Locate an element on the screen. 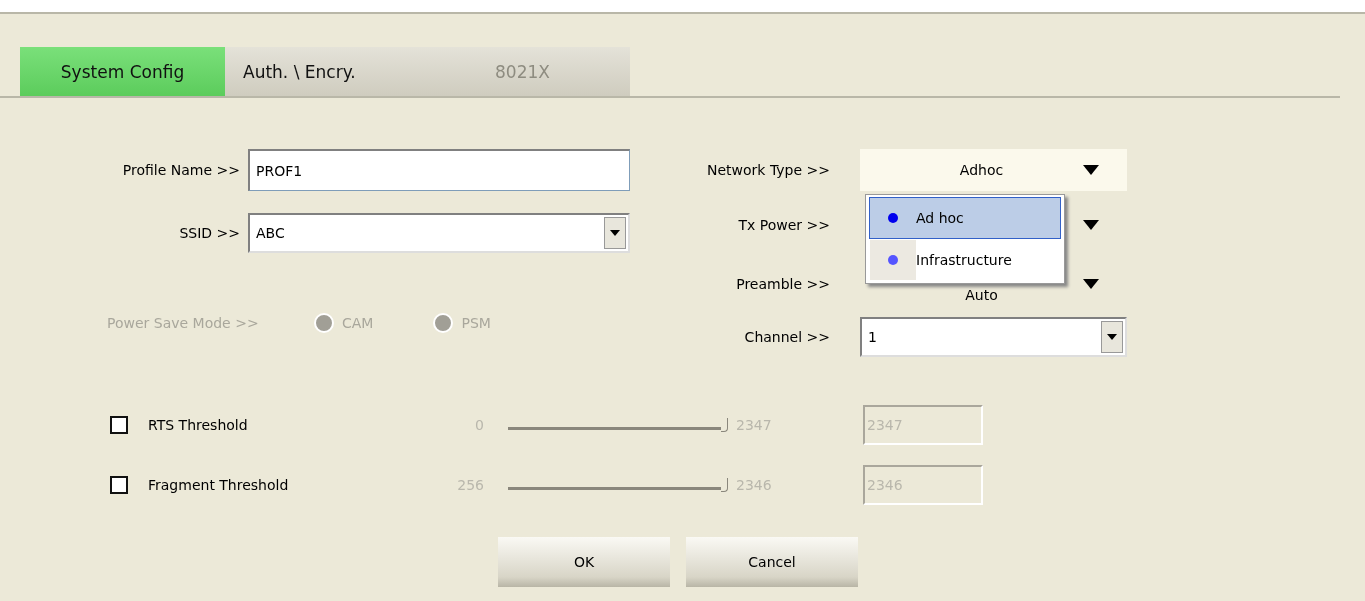 This screenshot has height=601, width=1365. channel-label: Channel >> is located at coordinates (787, 337).